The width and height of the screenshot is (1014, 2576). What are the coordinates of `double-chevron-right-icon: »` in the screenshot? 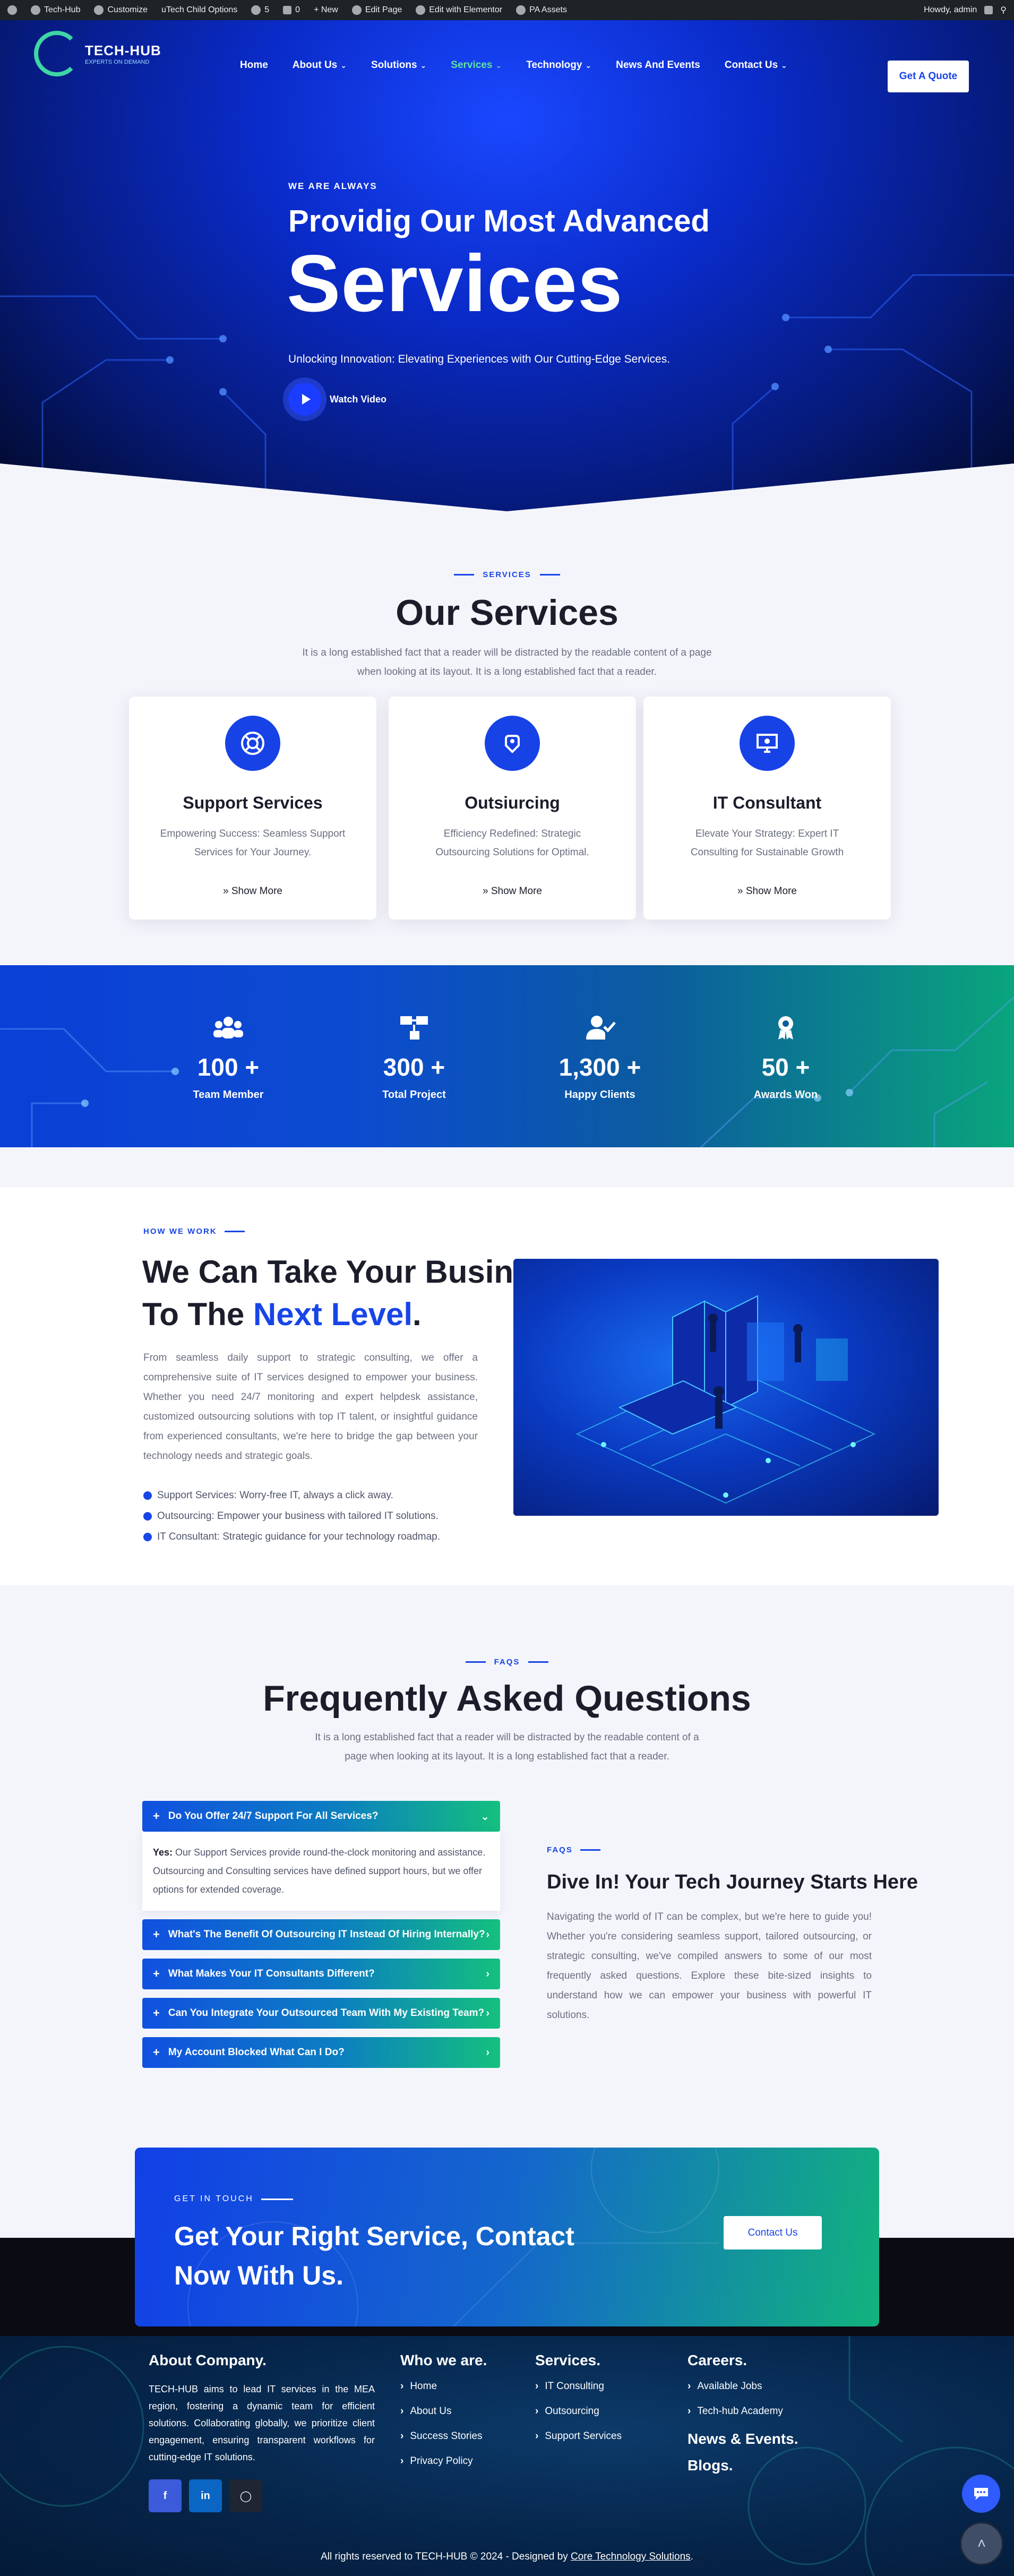 It's located at (740, 892).